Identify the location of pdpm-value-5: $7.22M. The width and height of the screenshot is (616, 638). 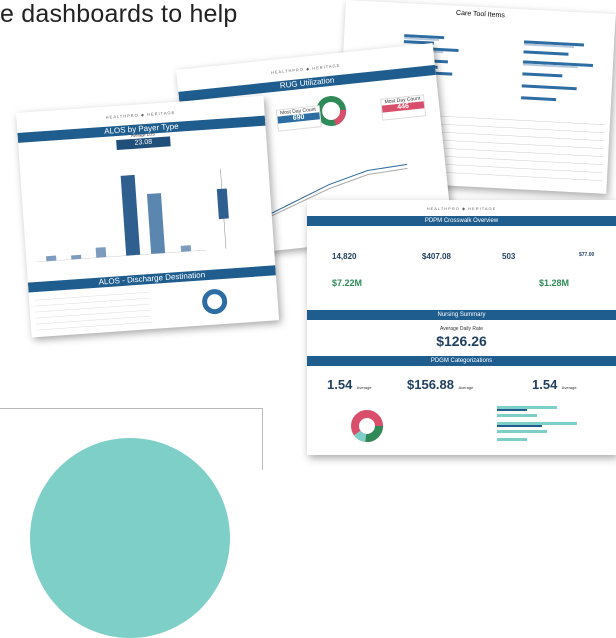
(347, 283).